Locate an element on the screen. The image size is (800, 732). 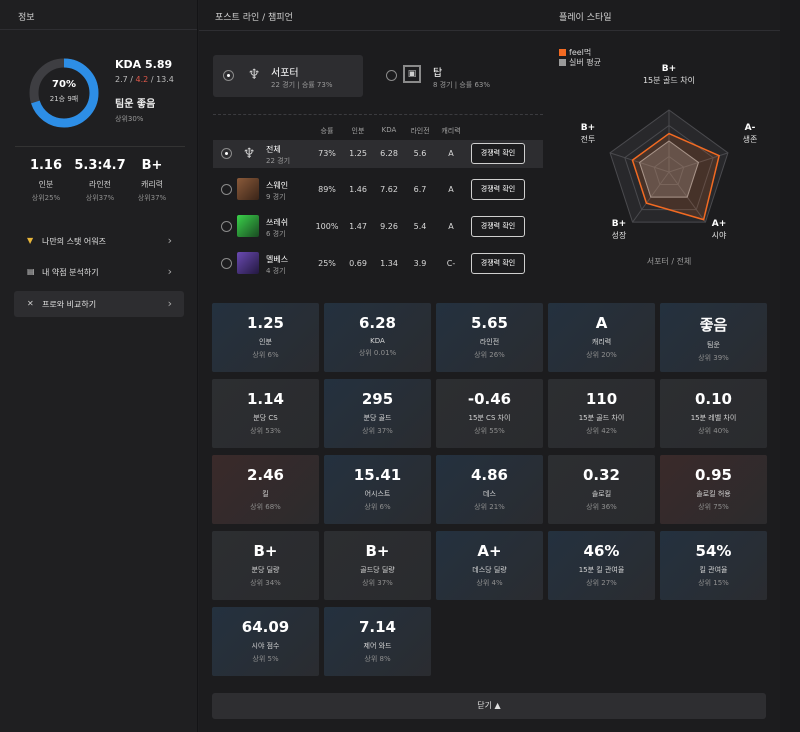
stat-tile-value: 0.95 is located at coordinates (713, 475).